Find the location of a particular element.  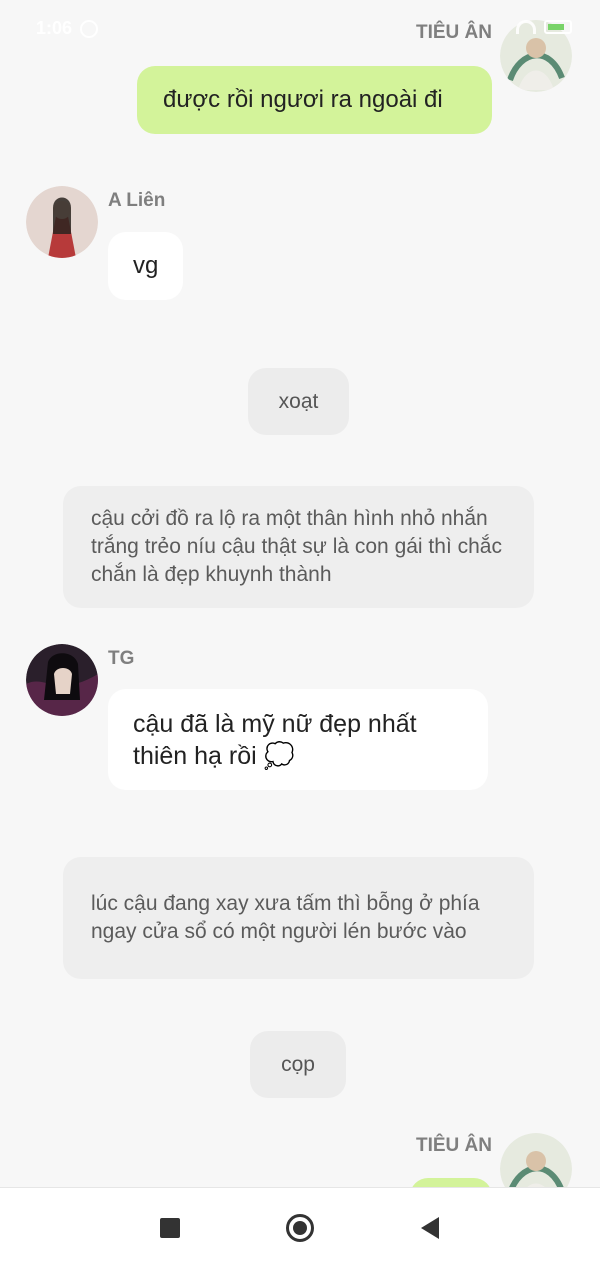

square-icon is located at coordinates (170, 1227).